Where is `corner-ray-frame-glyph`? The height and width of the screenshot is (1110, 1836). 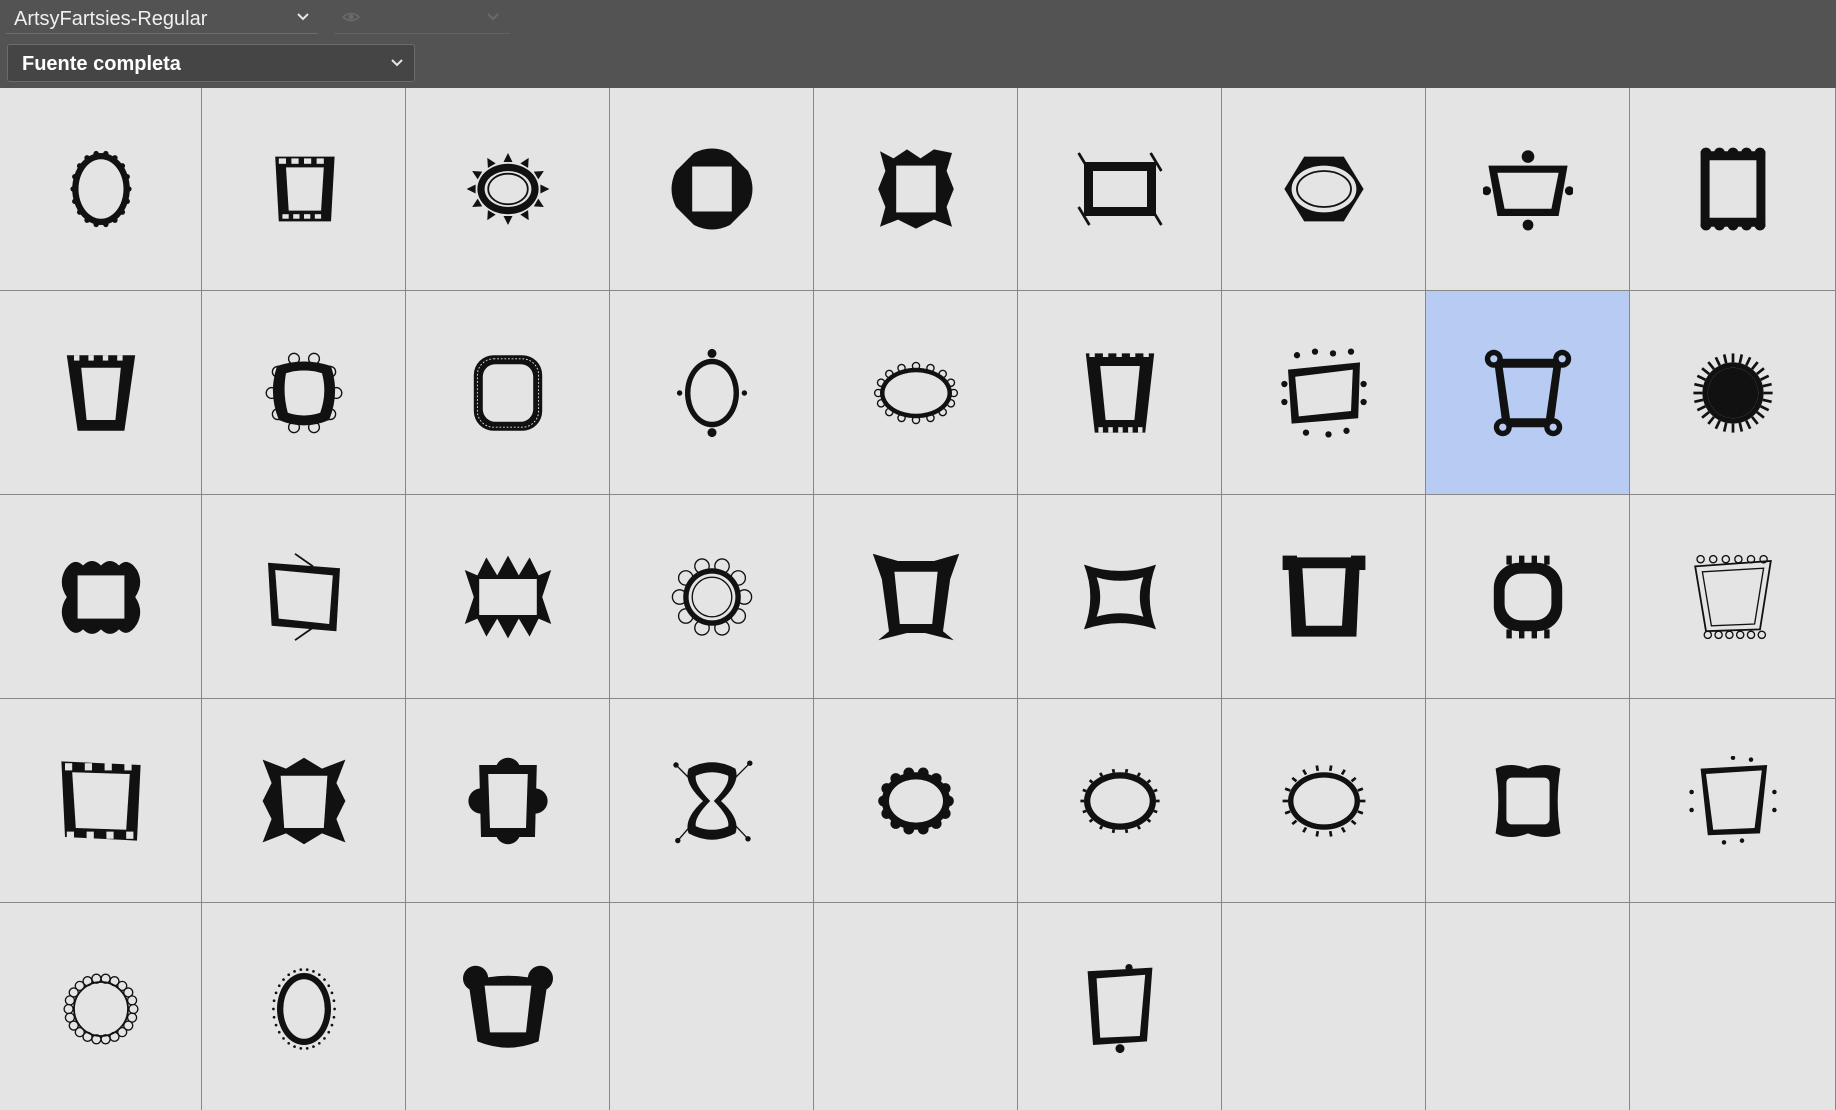 corner-ray-frame-glyph is located at coordinates (303, 596).